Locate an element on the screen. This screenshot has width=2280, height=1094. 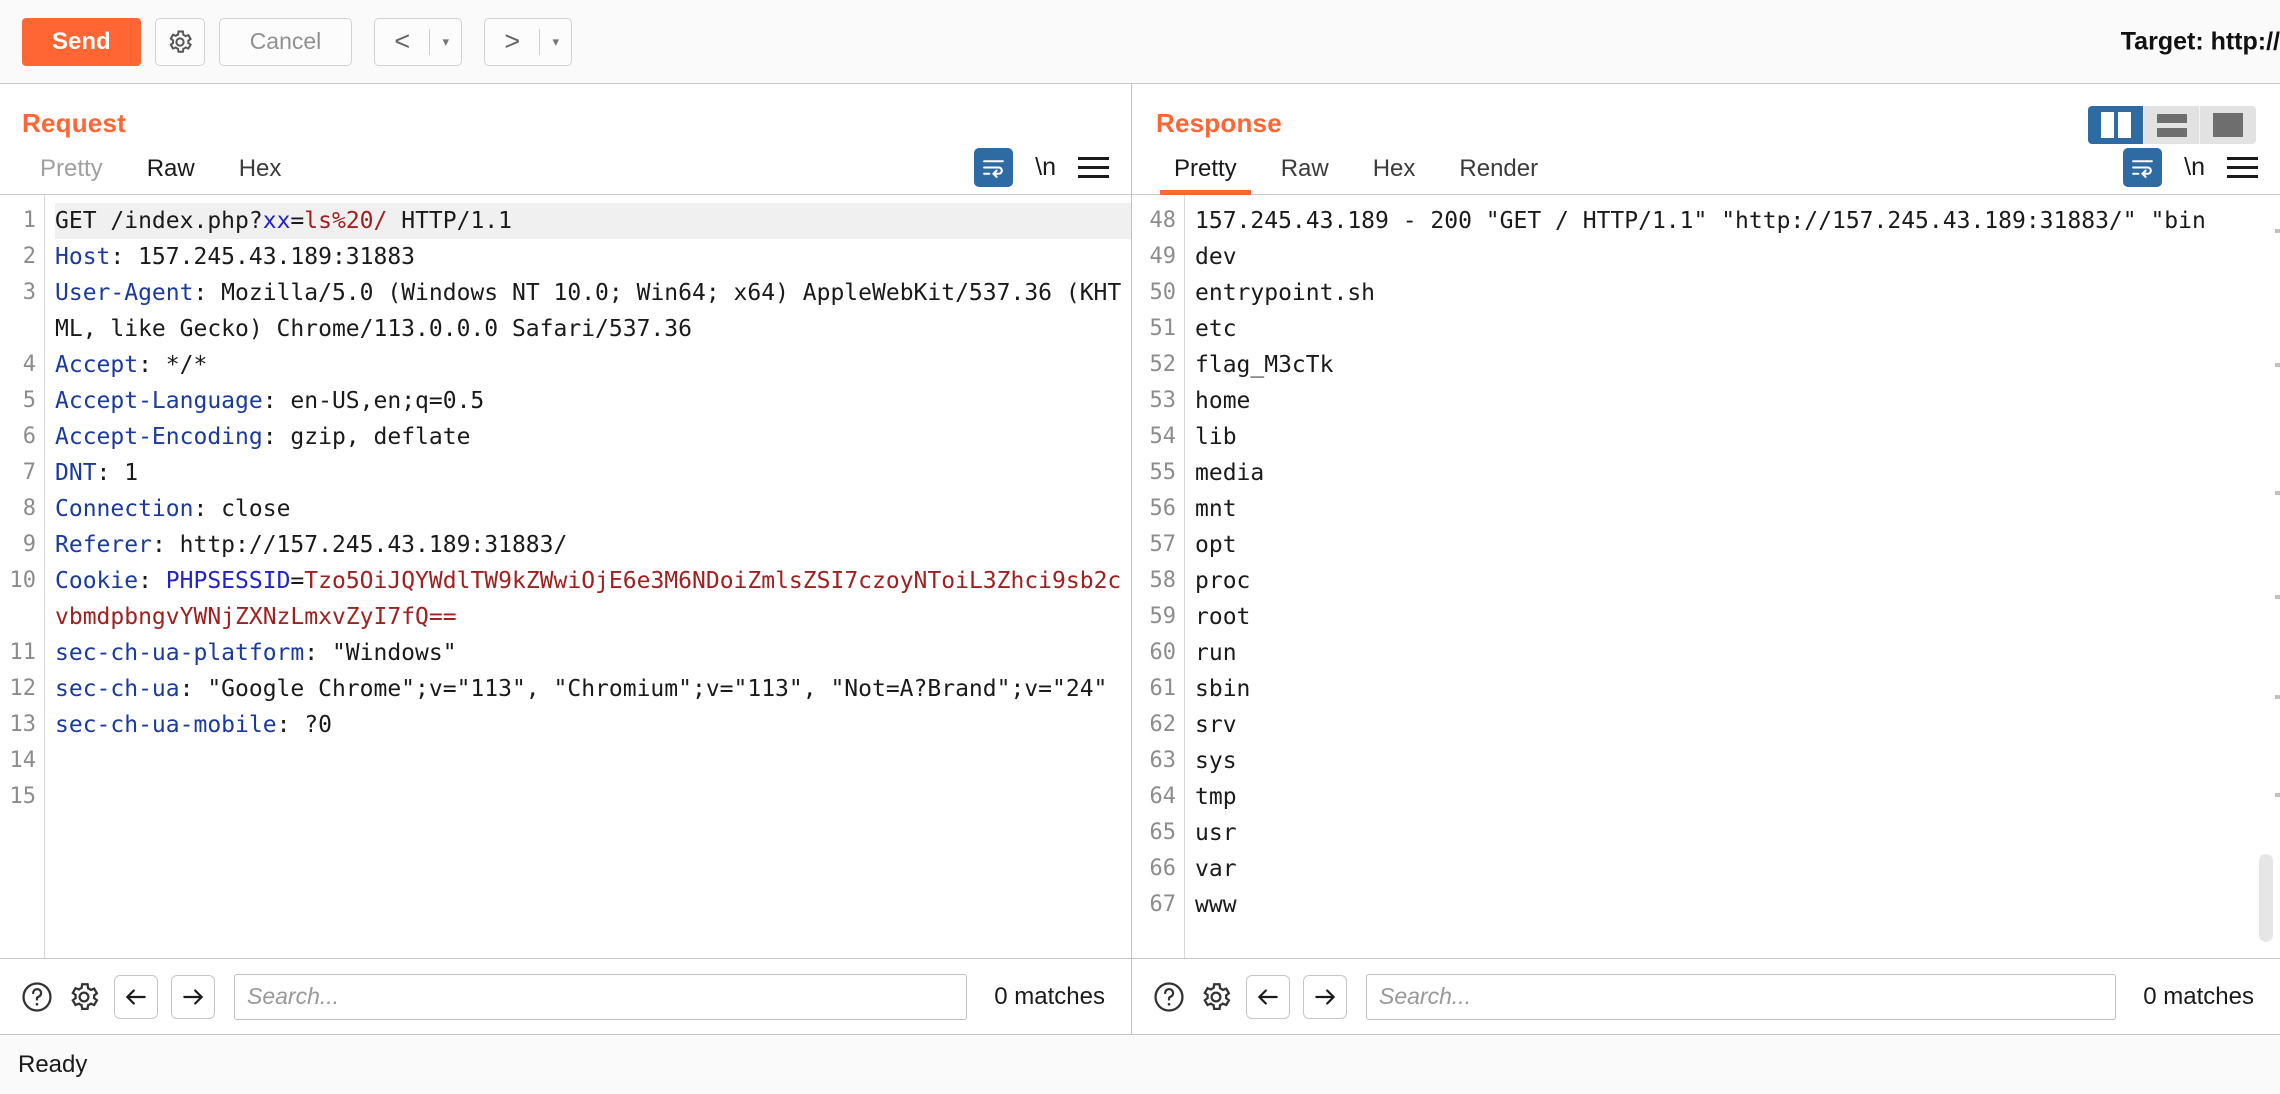
scrollbar-track is located at coordinates (2266, 576).